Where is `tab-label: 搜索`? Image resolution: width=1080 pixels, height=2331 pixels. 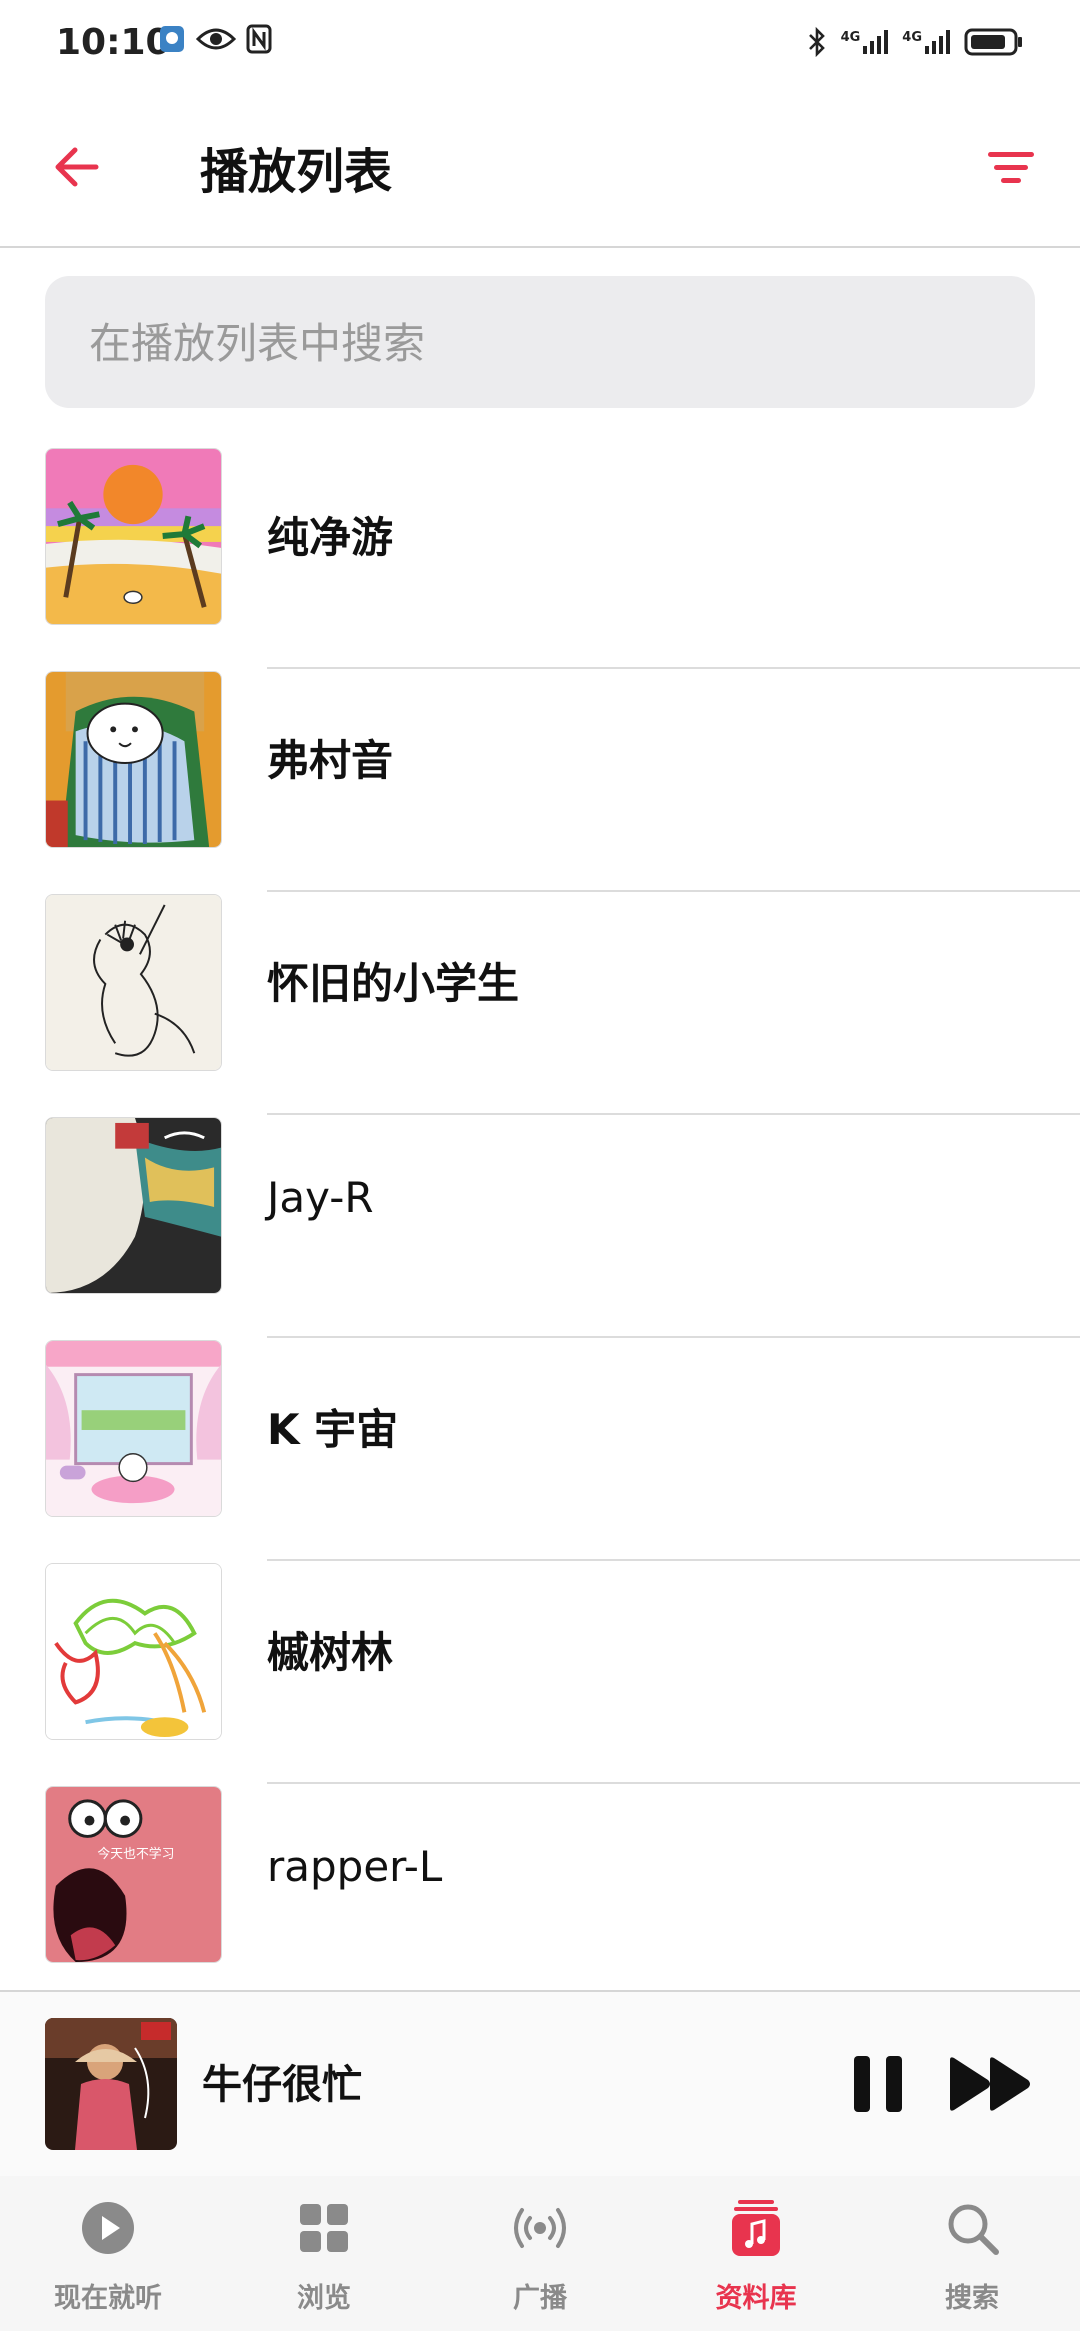
tab-label: 搜索 is located at coordinates (972, 2298).